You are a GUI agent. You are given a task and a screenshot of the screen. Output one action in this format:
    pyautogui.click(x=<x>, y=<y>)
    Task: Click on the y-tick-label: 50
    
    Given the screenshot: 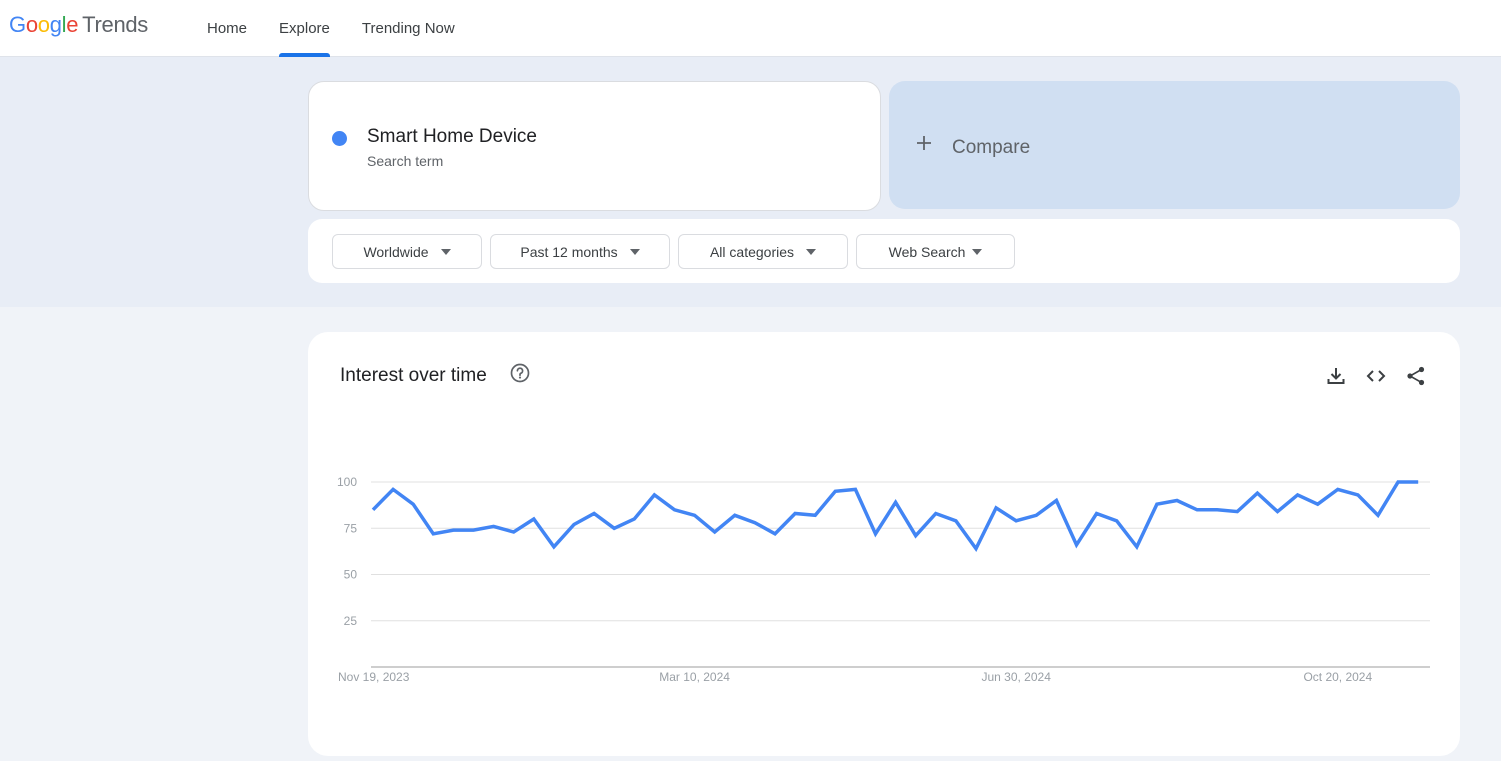 What is the action you would take?
    pyautogui.click(x=351, y=575)
    